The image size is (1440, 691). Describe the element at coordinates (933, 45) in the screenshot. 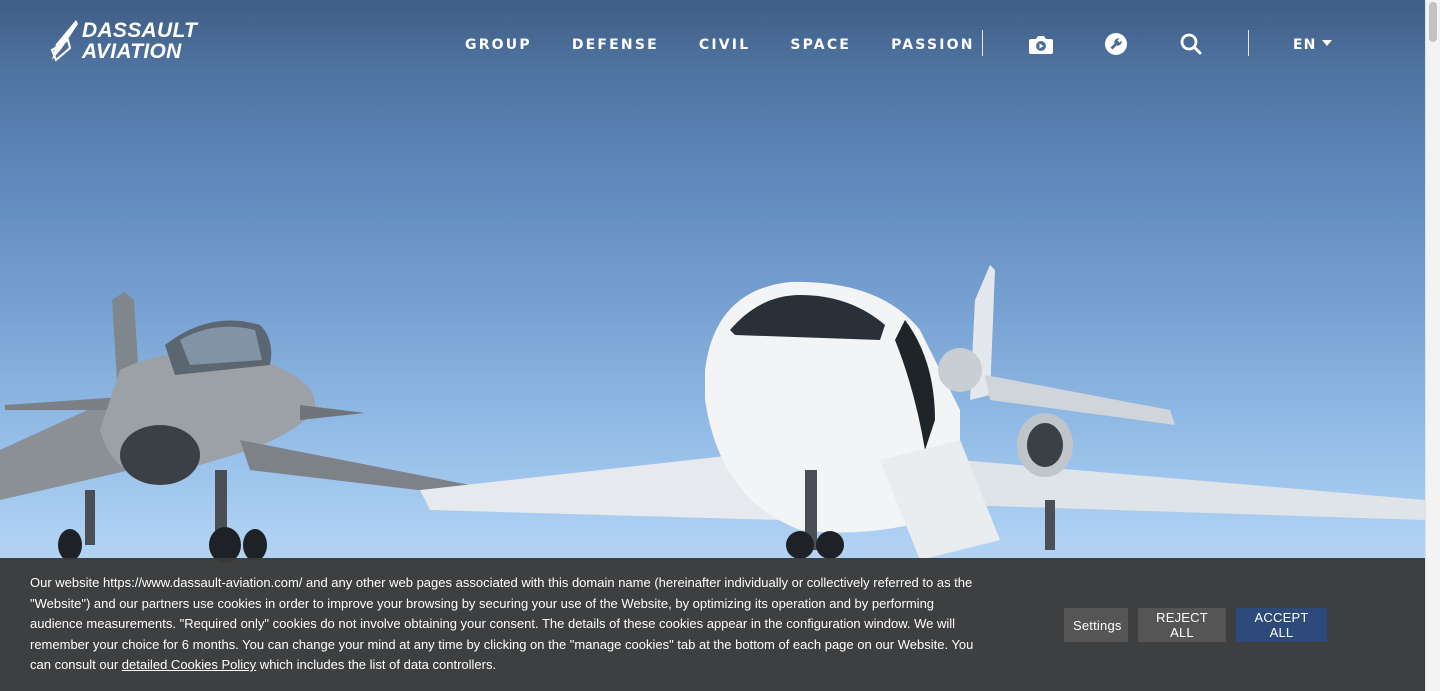

I see `nav-passion: PASSION` at that location.